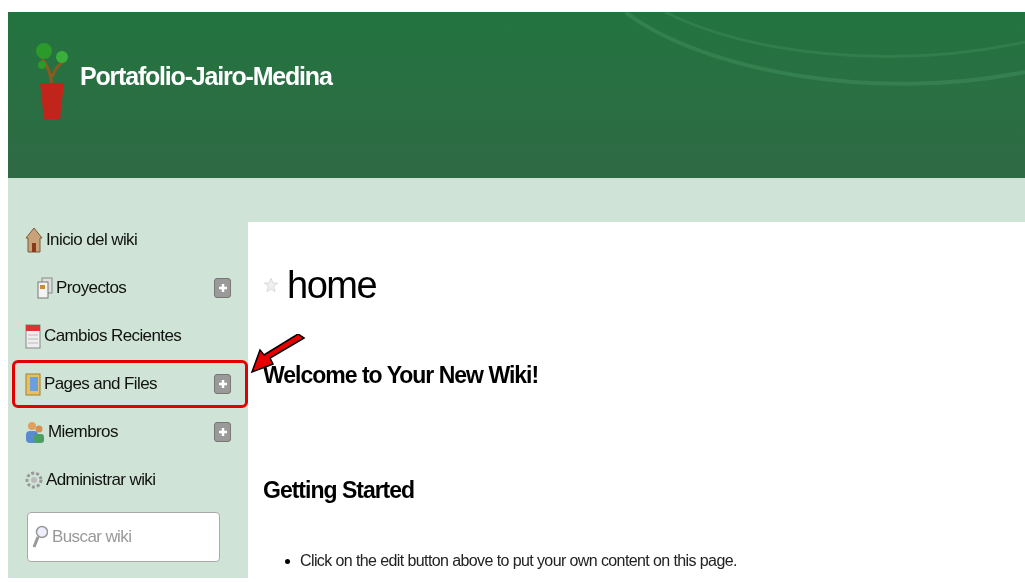 Image resolution: width=1025 pixels, height=582 pixels. I want to click on search-icon, so click(40, 537).